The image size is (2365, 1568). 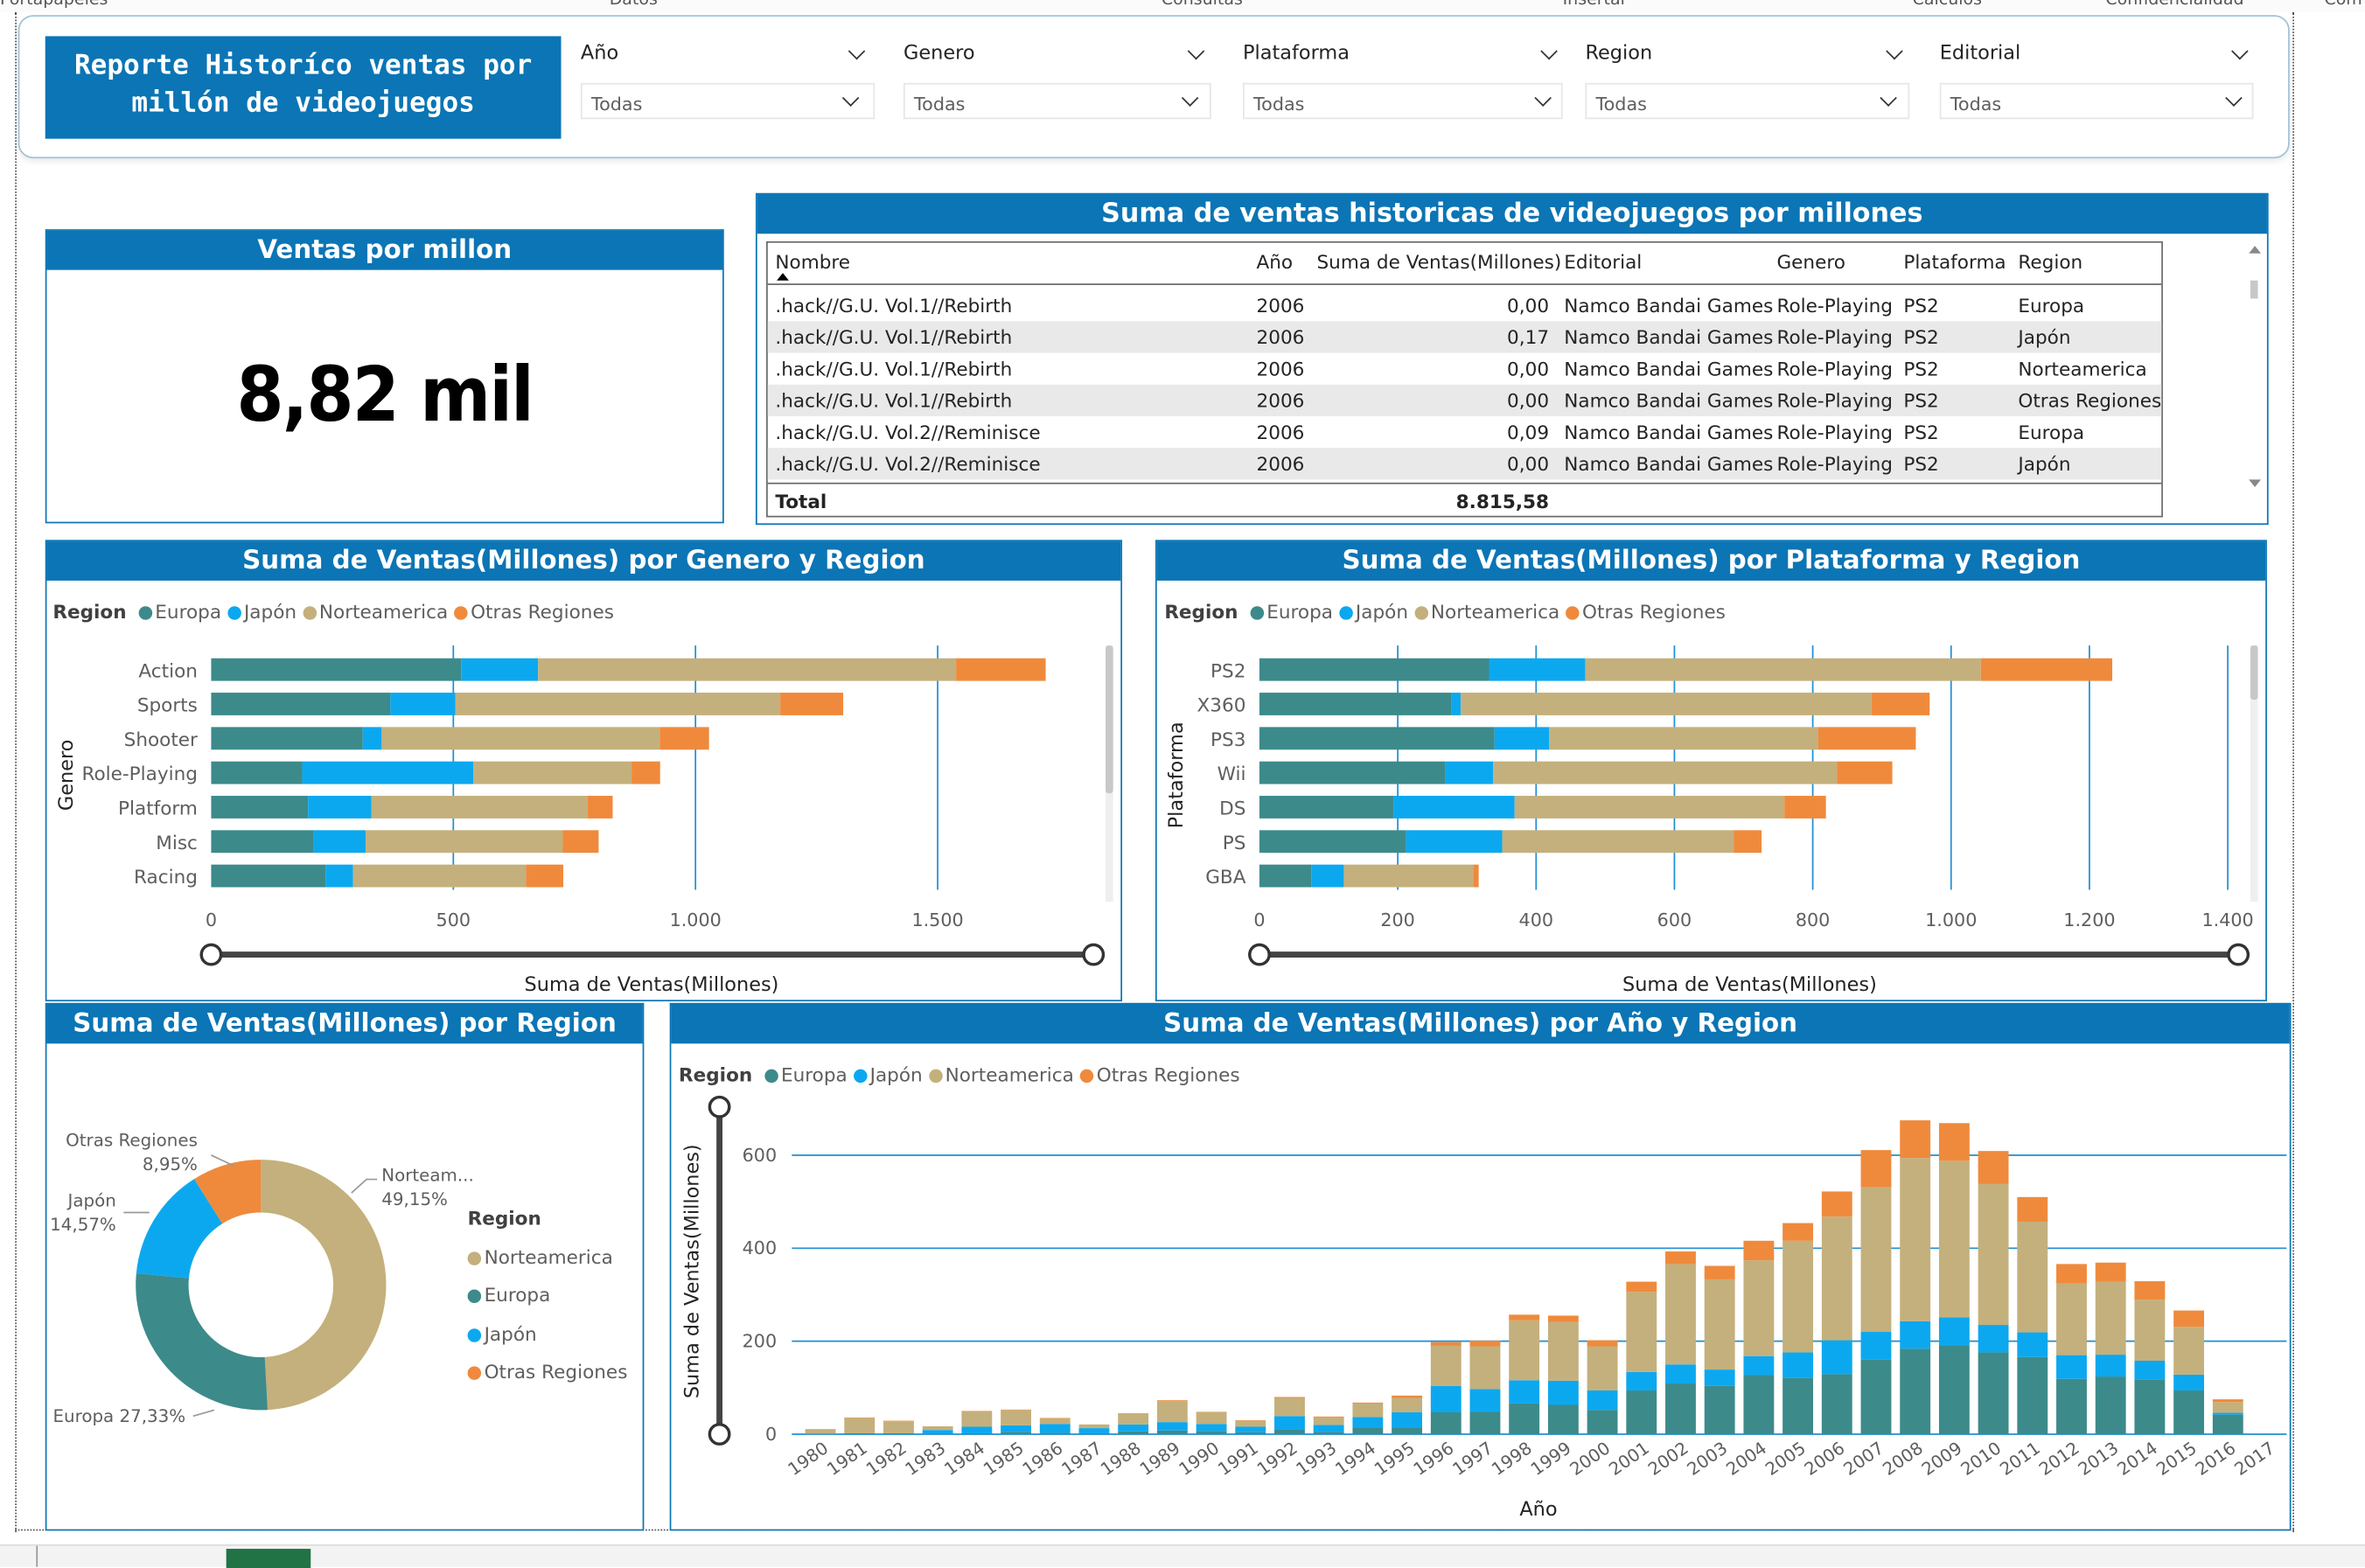 I want to click on scroll-down-icon, so click(x=2255, y=483).